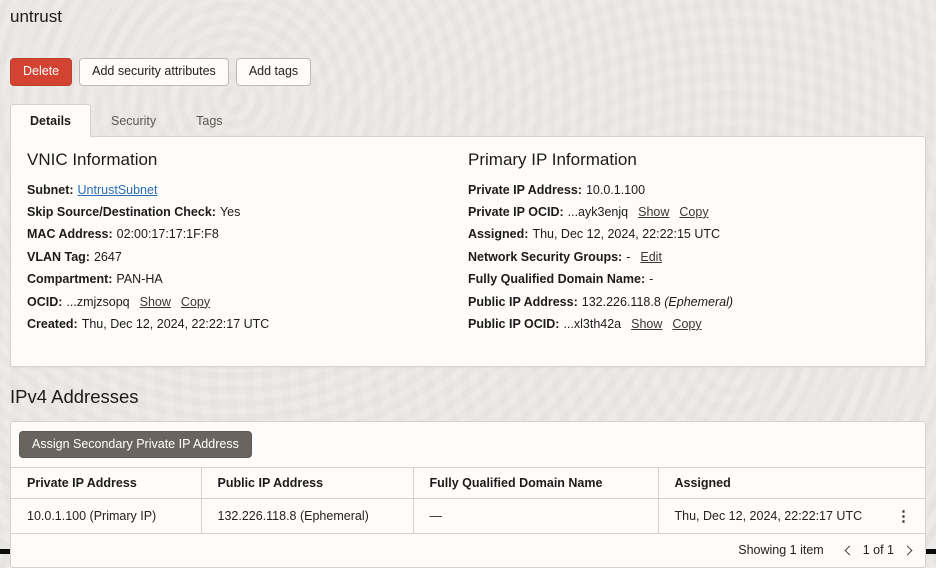 The width and height of the screenshot is (936, 568). I want to click on public-ip-ocid-show-link: Show, so click(646, 324).